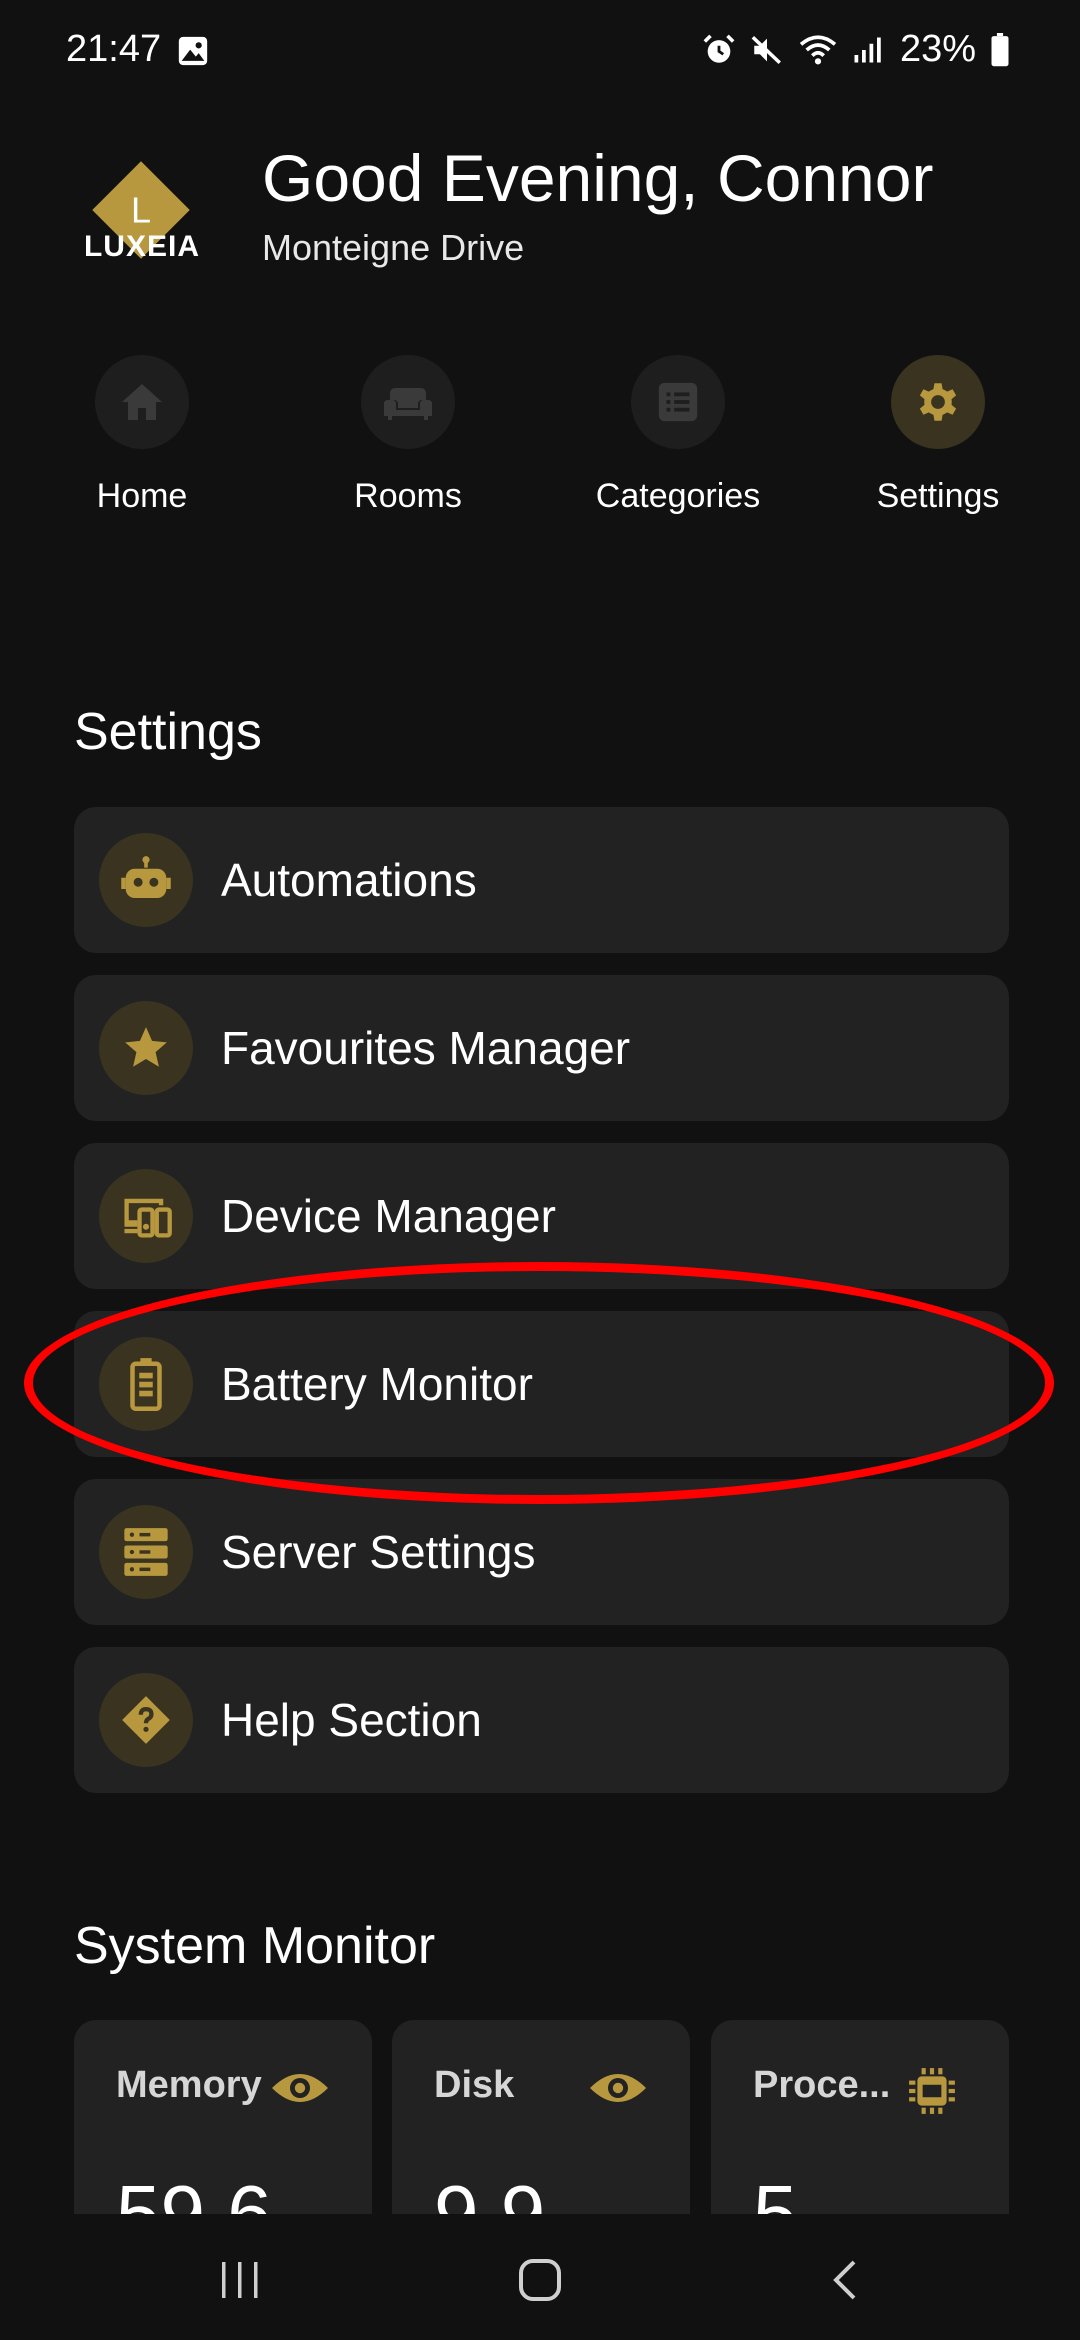  What do you see at coordinates (388, 1216) in the screenshot?
I see `settings-item-label: Device Manager` at bounding box center [388, 1216].